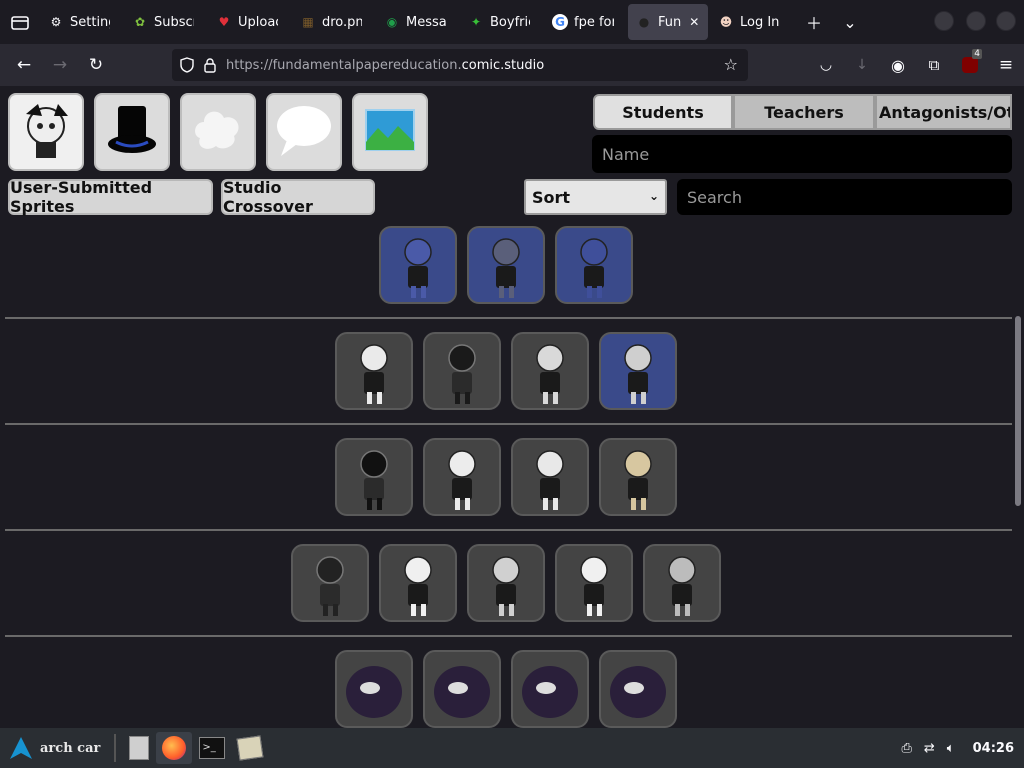 This screenshot has width=1024, height=768. I want to click on tab-students: Students, so click(663, 112).